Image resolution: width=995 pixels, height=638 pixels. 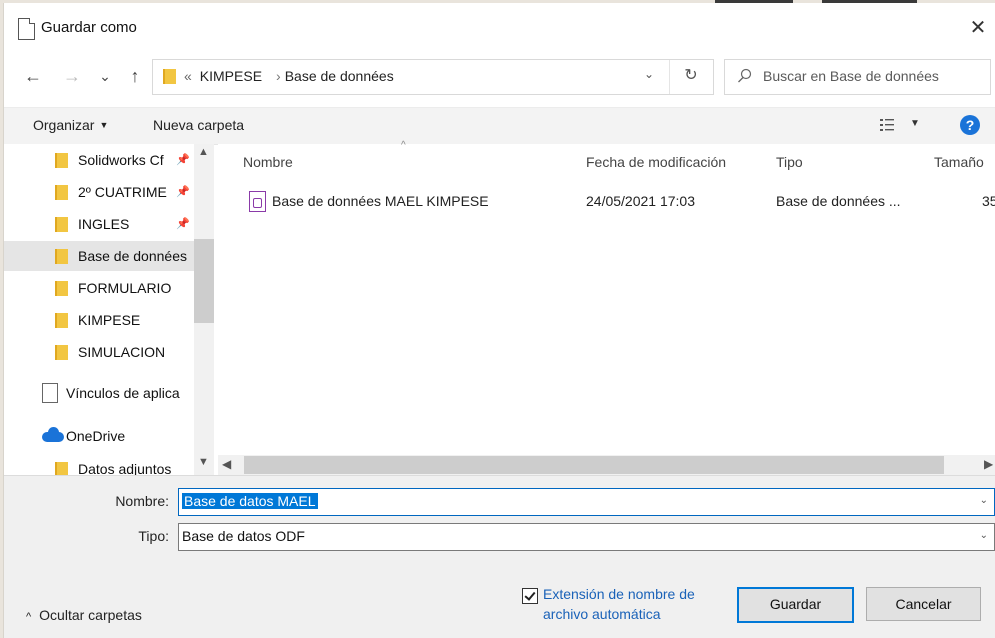 I want to click on file-type-select: Base de datos ODF ⌄, so click(x=586, y=537).